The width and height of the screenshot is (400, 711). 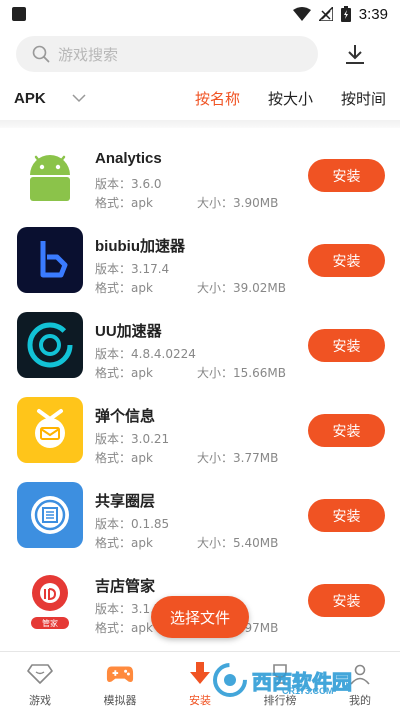 I want to click on type-filter-label: APK, so click(x=30, y=98).